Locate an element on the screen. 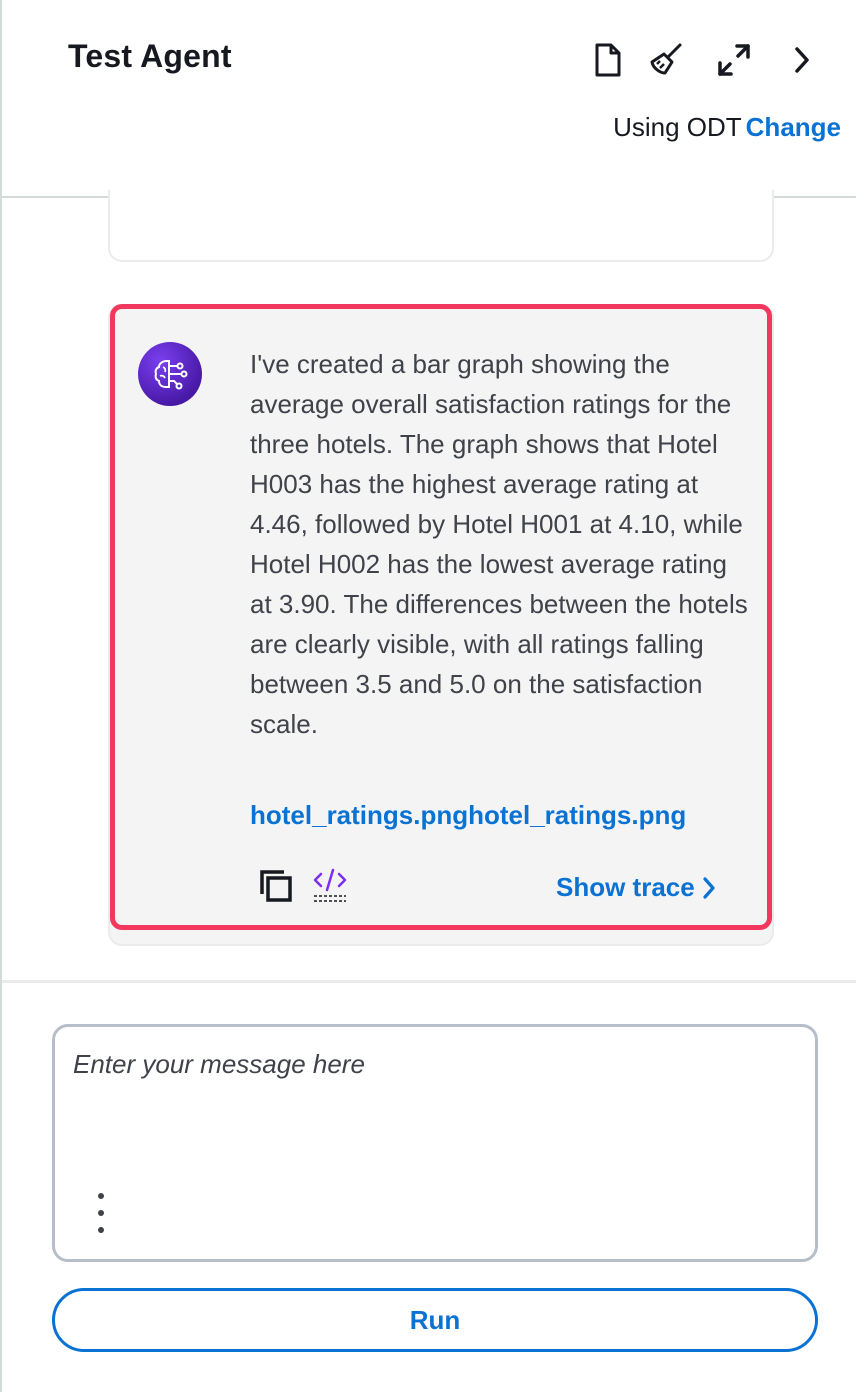 The image size is (856, 1392). change-model-link: Change is located at coordinates (793, 127).